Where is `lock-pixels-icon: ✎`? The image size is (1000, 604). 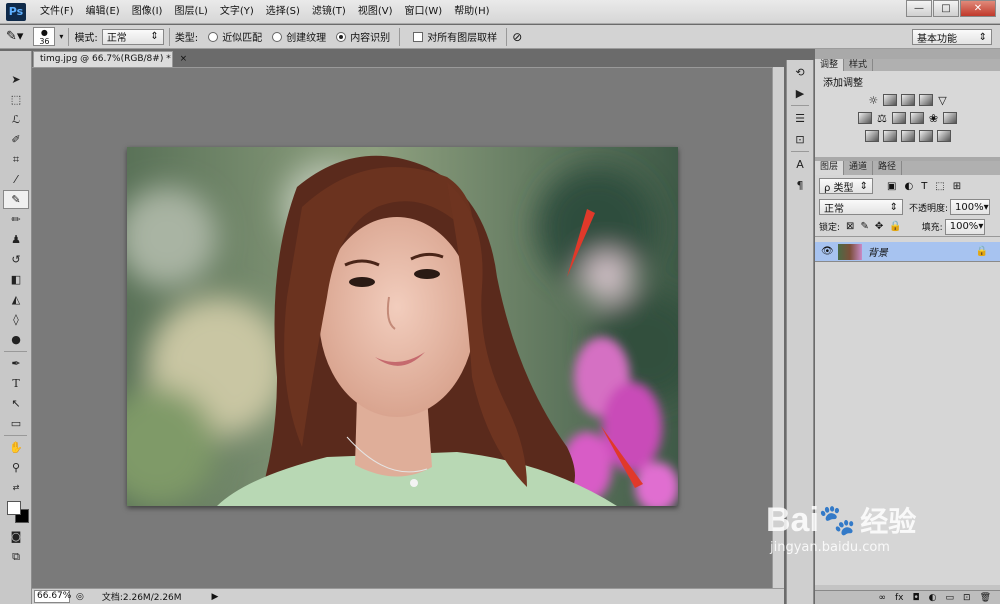
lock-pixels-icon: ✎ is located at coordinates (864, 226).